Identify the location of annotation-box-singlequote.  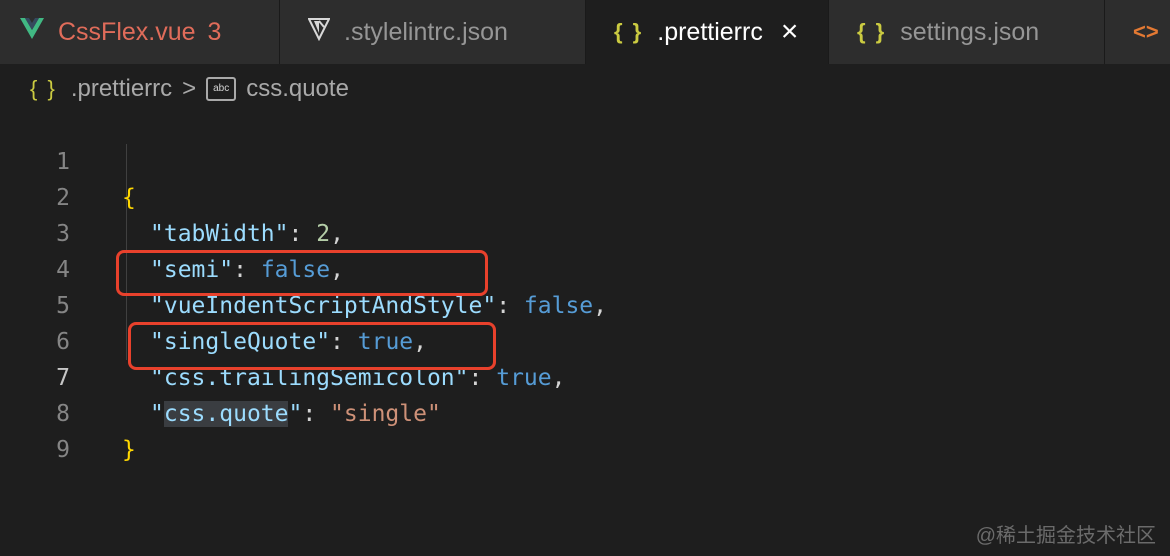
(302, 273).